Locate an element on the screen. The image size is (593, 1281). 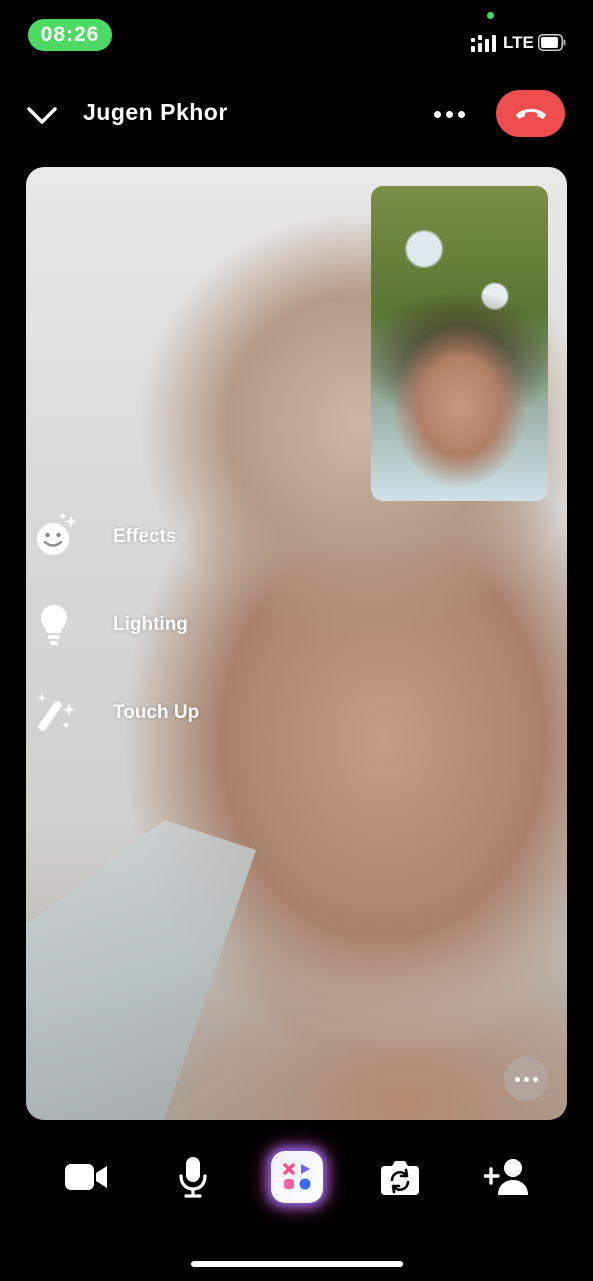
video-toggle-button is located at coordinates (86, 1177).